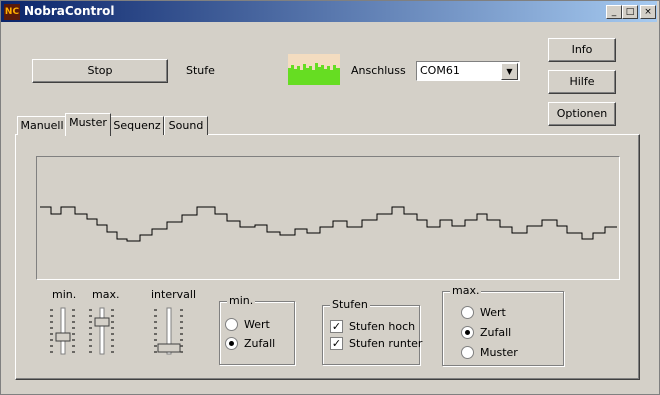 The image size is (660, 395). I want to click on min-group: min., so click(257, 329).